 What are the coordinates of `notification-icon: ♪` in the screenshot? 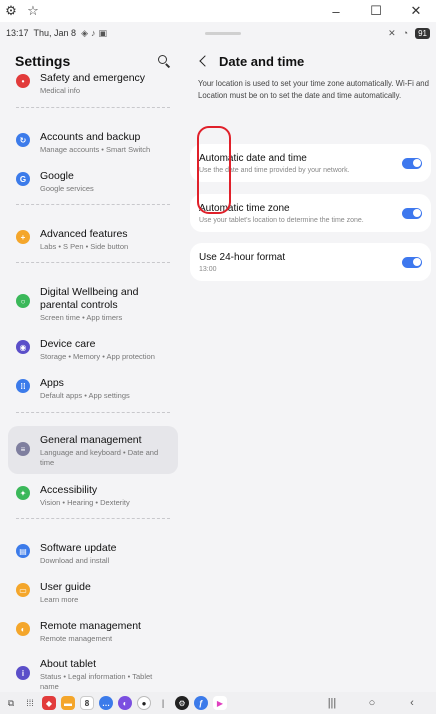 It's located at (93, 33).